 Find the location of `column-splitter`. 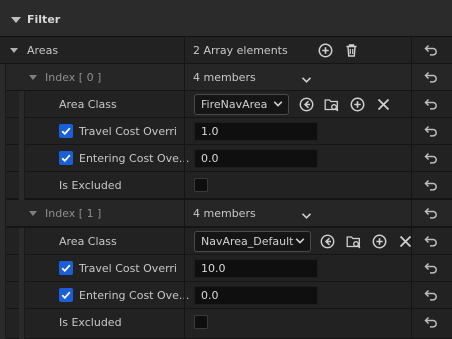

column-splitter is located at coordinates (184, 188).